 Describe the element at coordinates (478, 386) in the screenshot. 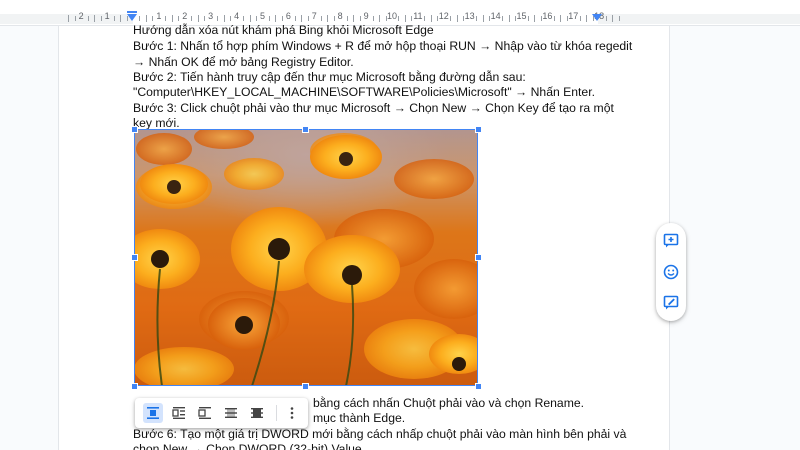

I see `resize-handle-bottom-right` at that location.